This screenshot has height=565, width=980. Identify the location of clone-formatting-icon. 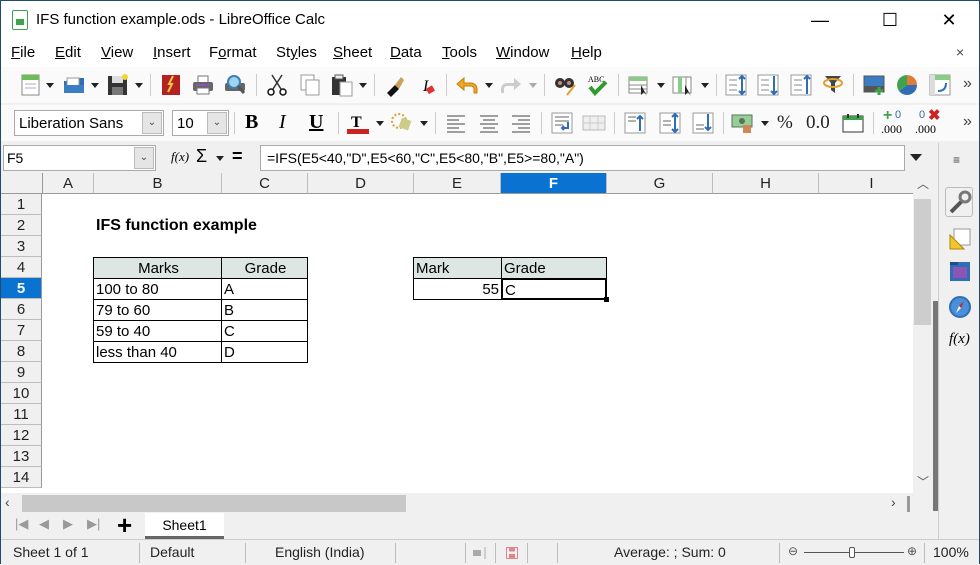
(395, 85).